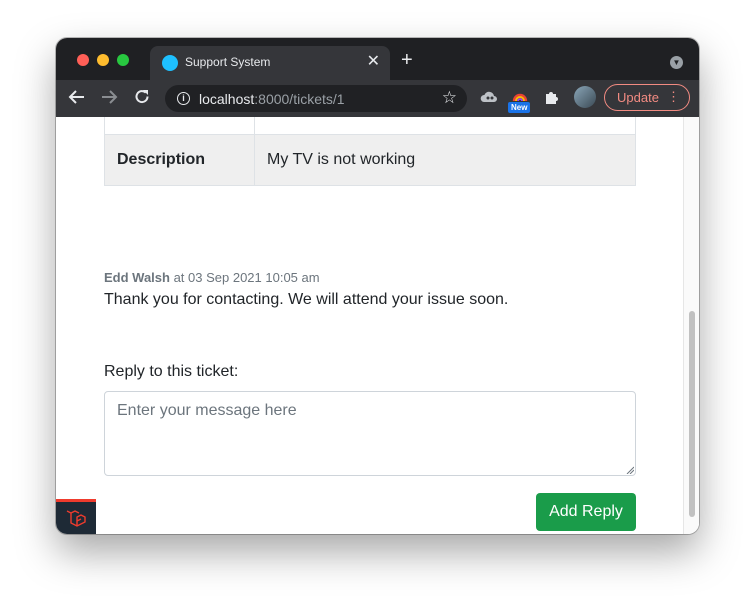 This screenshot has height=608, width=755. I want to click on table-row: Description My TV is not working, so click(370, 160).